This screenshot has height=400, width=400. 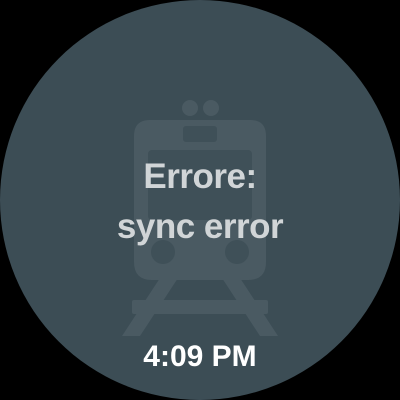 What do you see at coordinates (200, 226) in the screenshot?
I see `error-detail: sync error` at bounding box center [200, 226].